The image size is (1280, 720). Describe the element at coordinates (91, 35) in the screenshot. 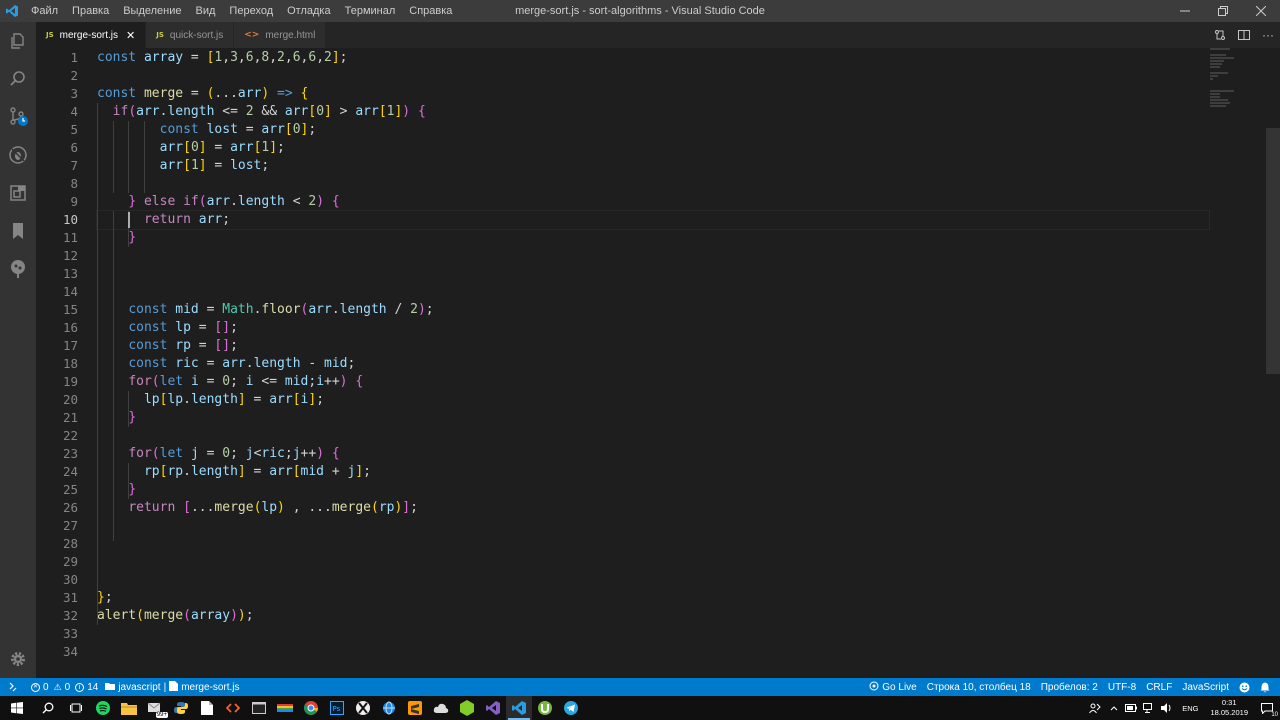

I see `tab-merge-sort: JS merge-sort.js ✕` at that location.